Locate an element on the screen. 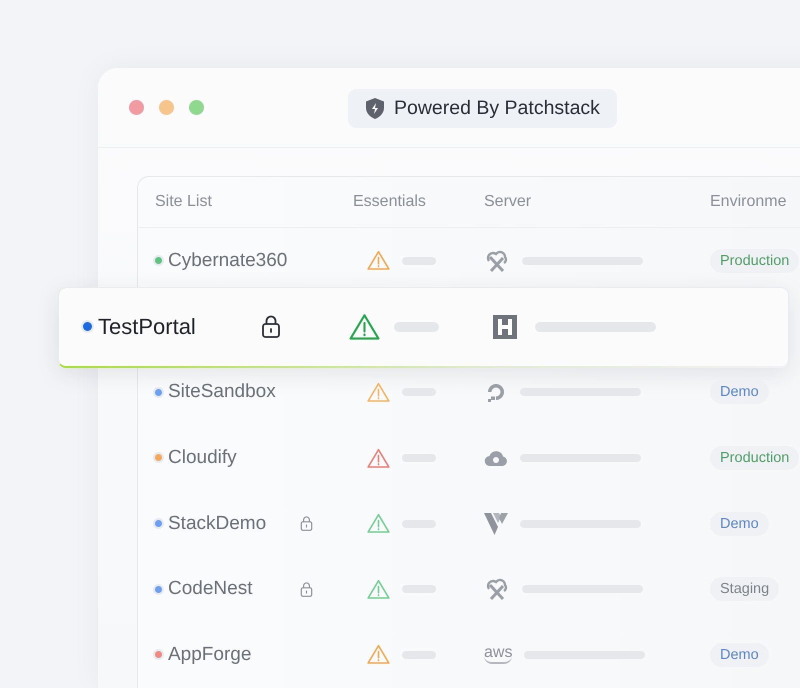  site-row: CodeNest Staging is located at coordinates (469, 589).